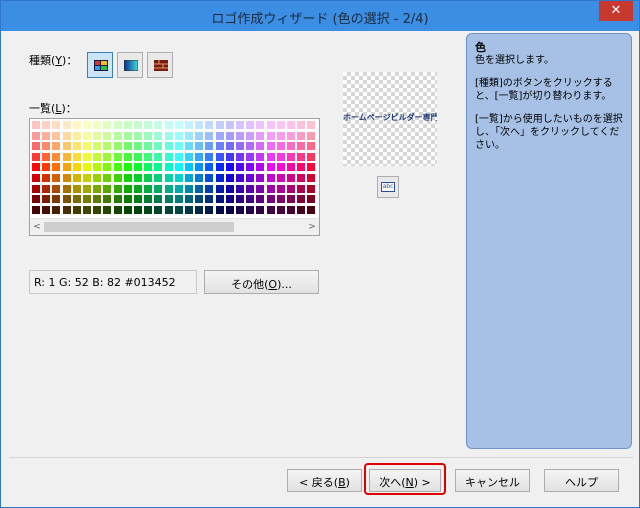 This screenshot has width=640, height=508. Describe the element at coordinates (388, 187) in the screenshot. I see `text-style-button: abc` at that location.